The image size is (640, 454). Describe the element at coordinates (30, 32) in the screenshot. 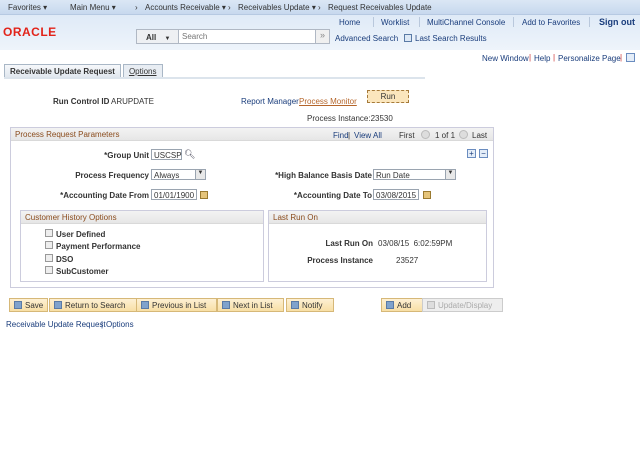

I see `oracle-logo: ORACLE` at that location.